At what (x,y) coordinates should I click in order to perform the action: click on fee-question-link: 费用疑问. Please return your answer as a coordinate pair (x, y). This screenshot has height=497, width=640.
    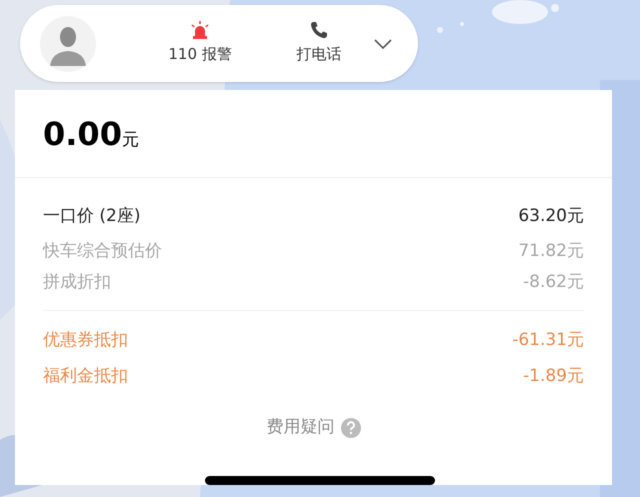
    Looking at the image, I should click on (313, 427).